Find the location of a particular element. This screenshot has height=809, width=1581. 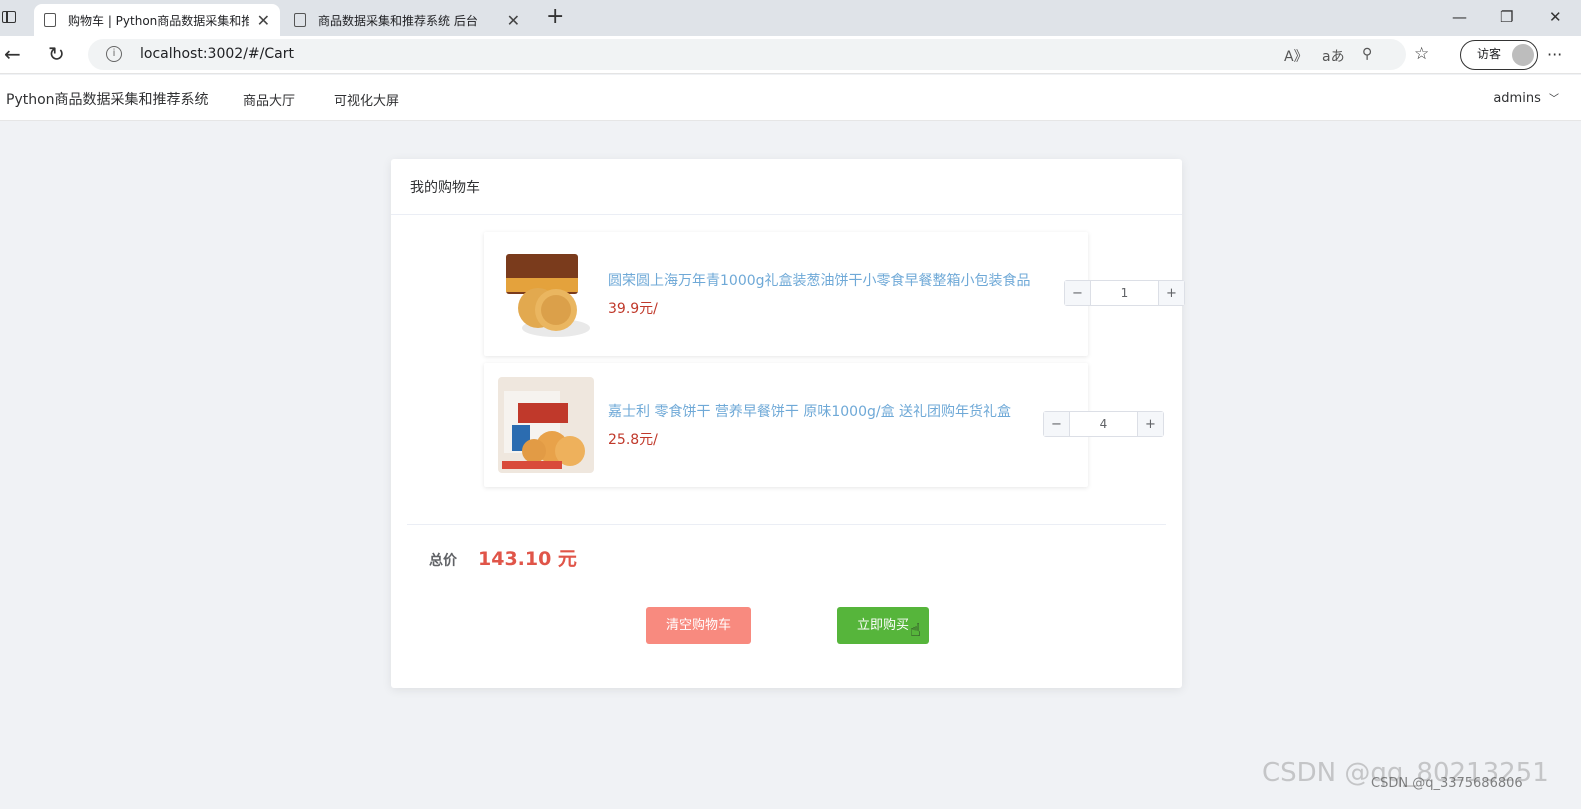

favorites-icon: ☆ is located at coordinates (1421, 54).